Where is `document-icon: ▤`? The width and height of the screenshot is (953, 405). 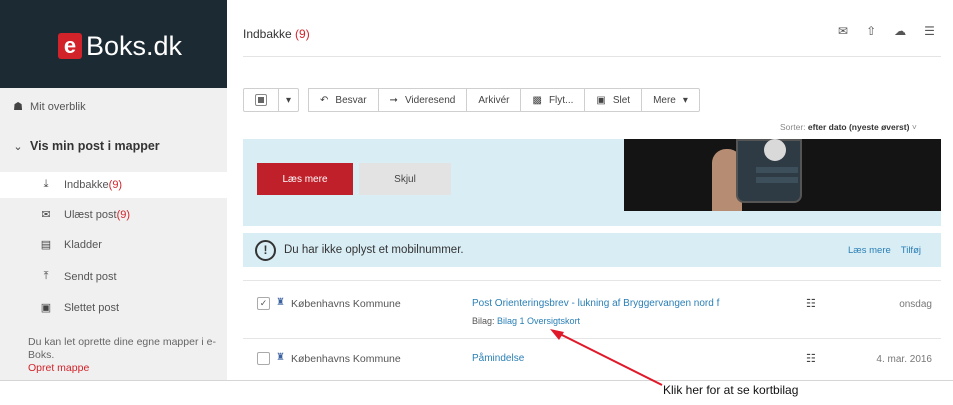 document-icon: ▤ is located at coordinates (46, 244).